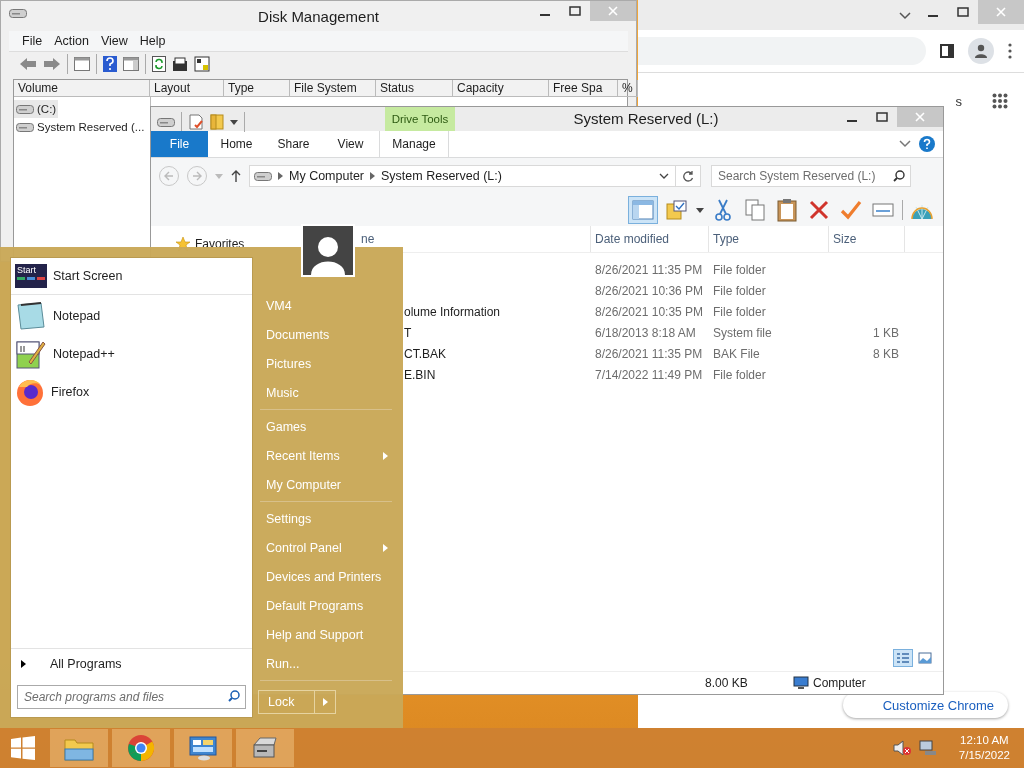  What do you see at coordinates (867, 239) in the screenshot?
I see `column-header: Size` at bounding box center [867, 239].